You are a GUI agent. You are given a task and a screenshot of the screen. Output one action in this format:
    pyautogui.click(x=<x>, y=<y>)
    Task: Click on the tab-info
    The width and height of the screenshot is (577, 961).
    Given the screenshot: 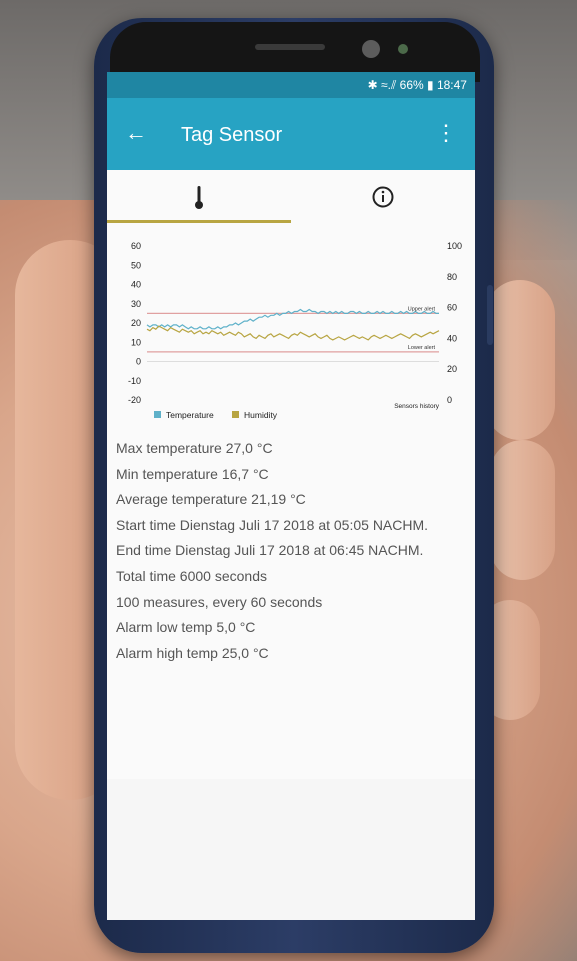 What is the action you would take?
    pyautogui.click(x=383, y=196)
    